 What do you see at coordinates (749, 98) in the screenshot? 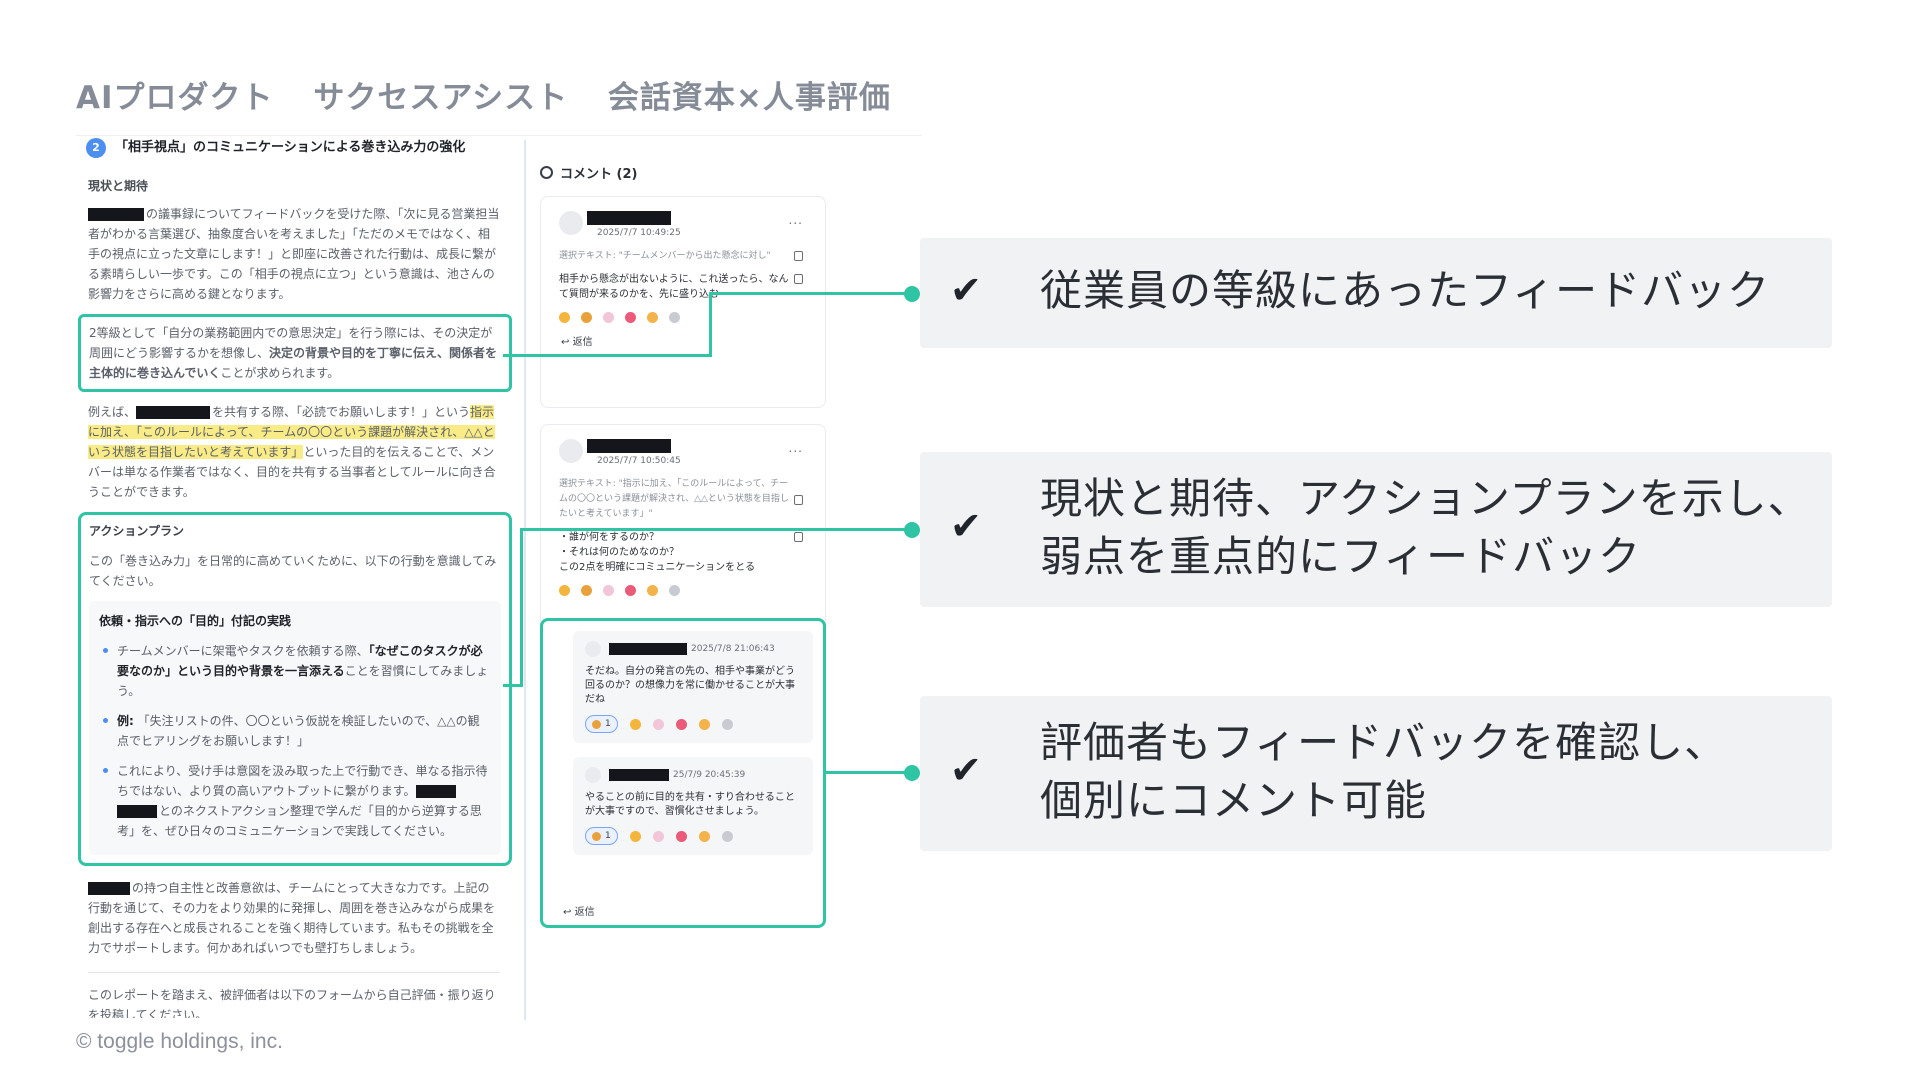
I see `title-part-topic: 会話資本×人事評価` at bounding box center [749, 98].